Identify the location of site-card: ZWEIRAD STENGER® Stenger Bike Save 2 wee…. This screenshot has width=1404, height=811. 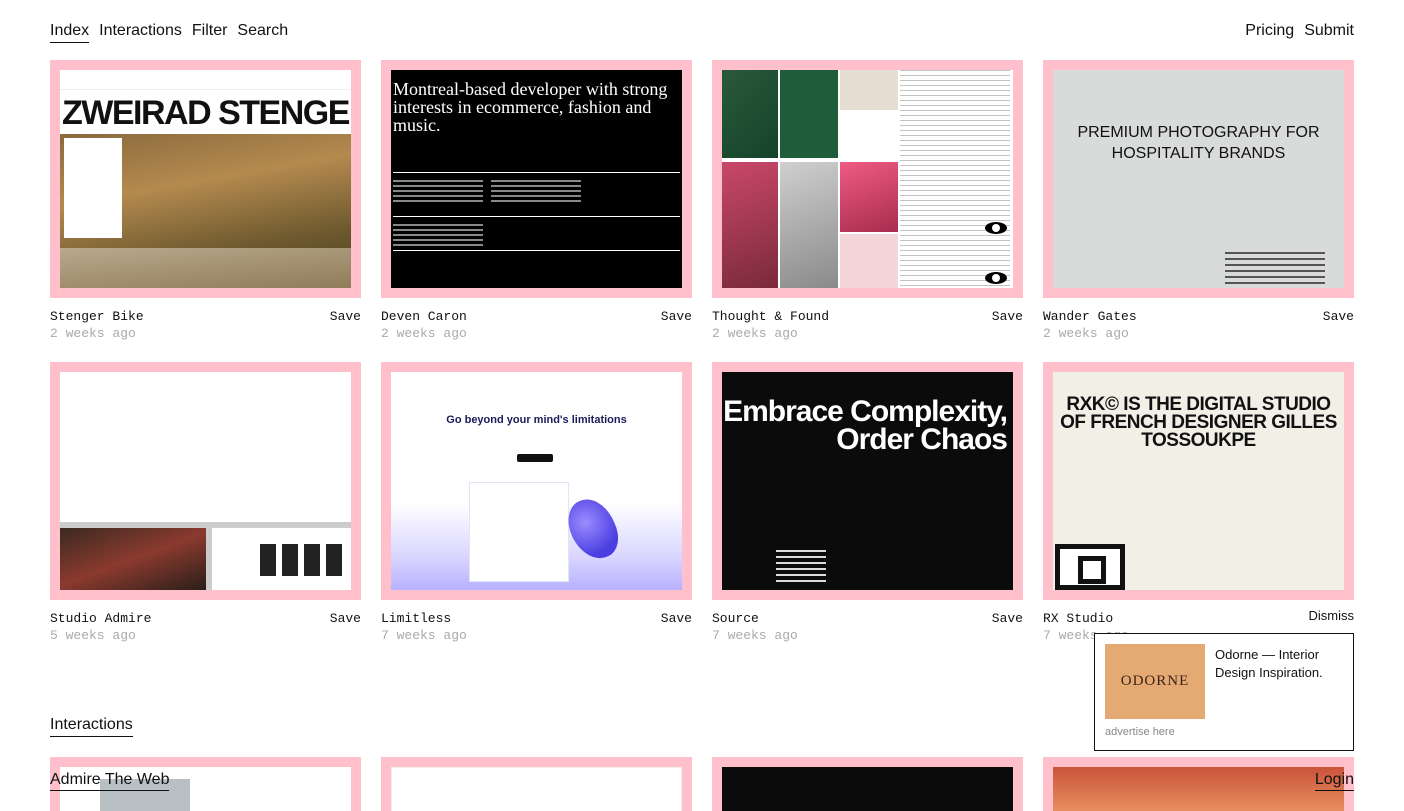
(205, 204).